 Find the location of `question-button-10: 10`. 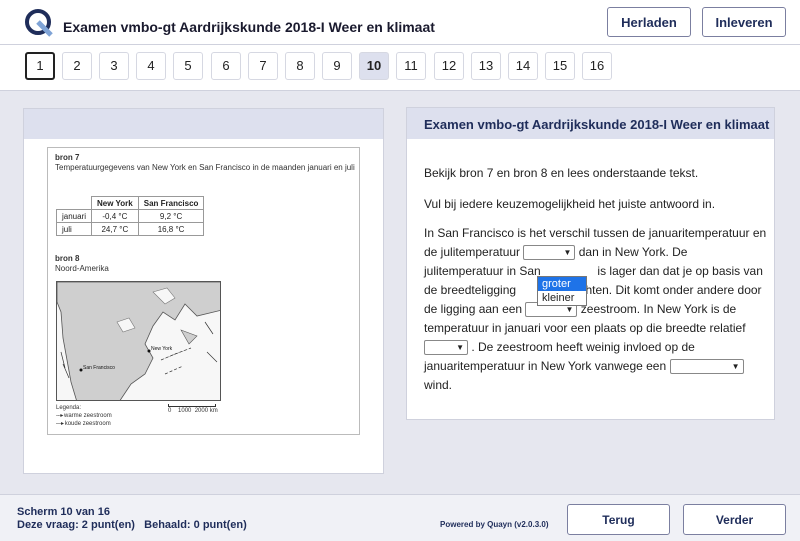

question-button-10: 10 is located at coordinates (374, 66).